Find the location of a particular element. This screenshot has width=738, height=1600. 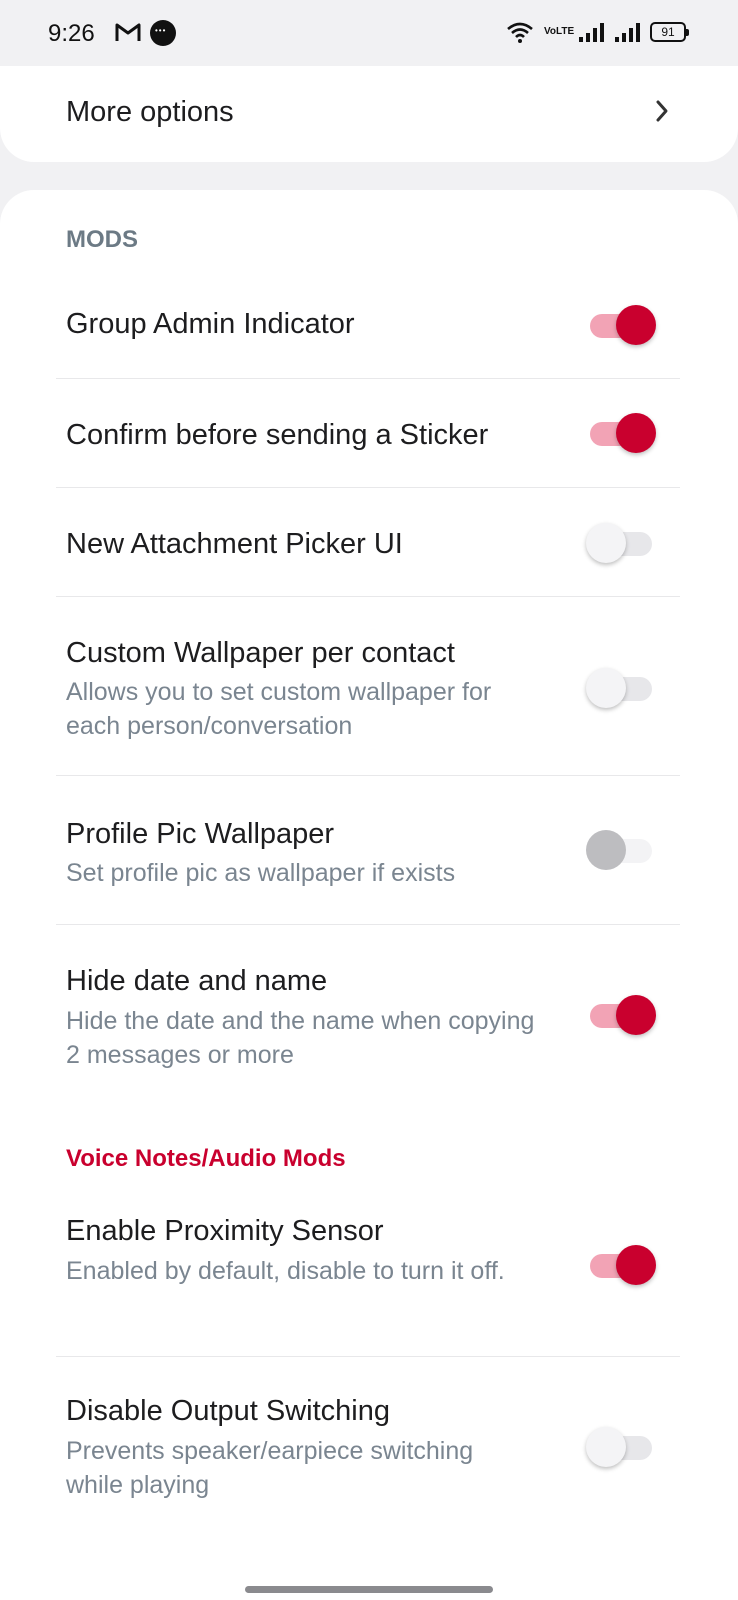

battery-icon: 91 is located at coordinates (669, 32).